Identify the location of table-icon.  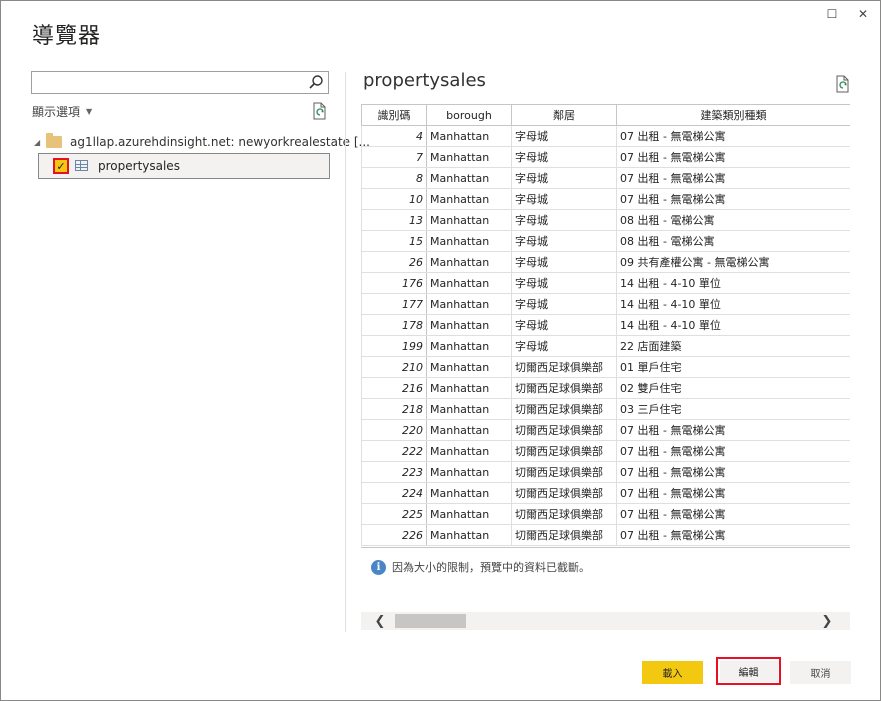
(81, 165).